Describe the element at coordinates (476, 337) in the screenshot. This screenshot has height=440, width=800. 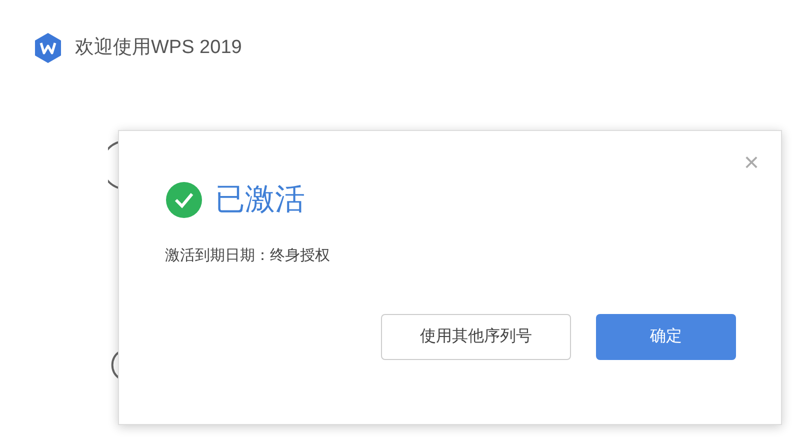
I see `serial-number-button: 使用其他序列号` at that location.